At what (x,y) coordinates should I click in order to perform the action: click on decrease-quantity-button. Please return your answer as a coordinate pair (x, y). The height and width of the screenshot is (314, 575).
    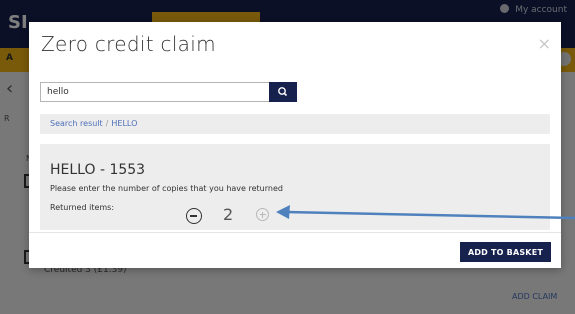
    Looking at the image, I should click on (194, 216).